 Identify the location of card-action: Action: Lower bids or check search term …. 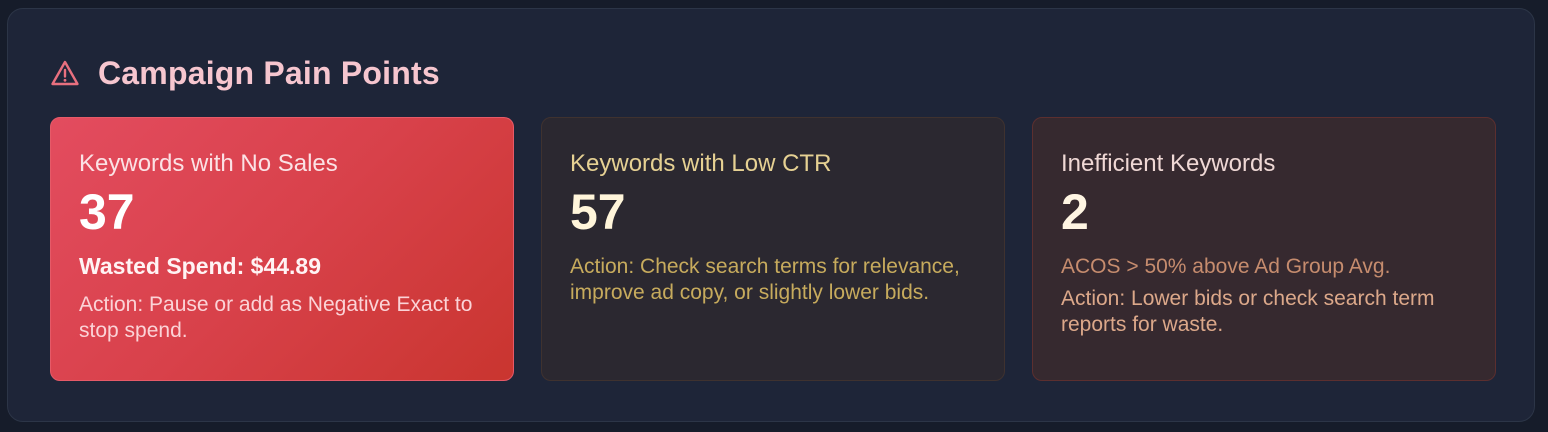
(1248, 311).